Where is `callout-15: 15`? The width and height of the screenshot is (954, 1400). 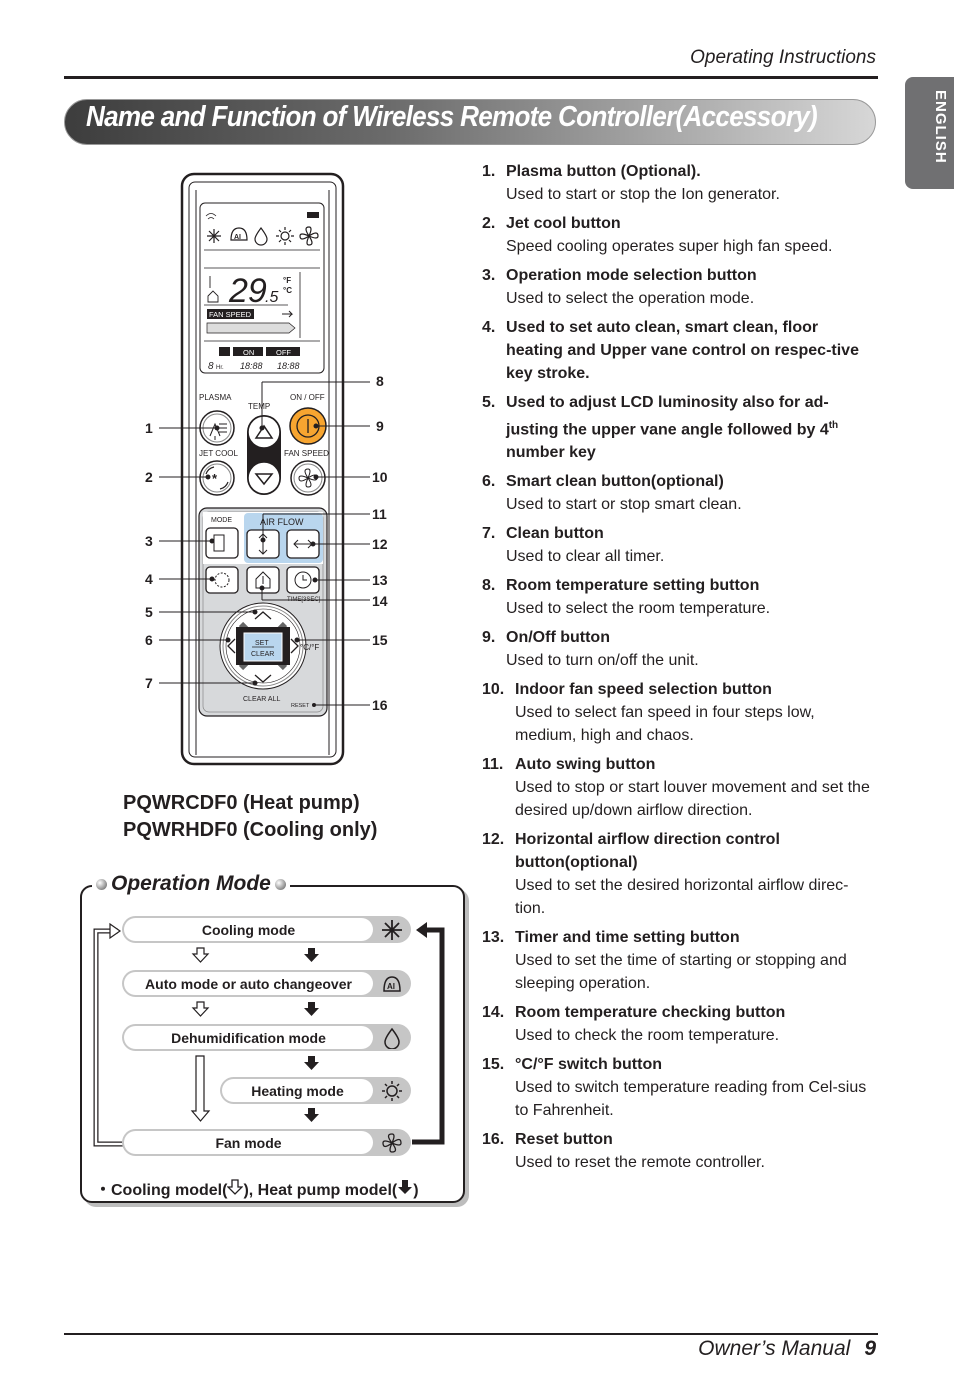
callout-15: 15 is located at coordinates (380, 640).